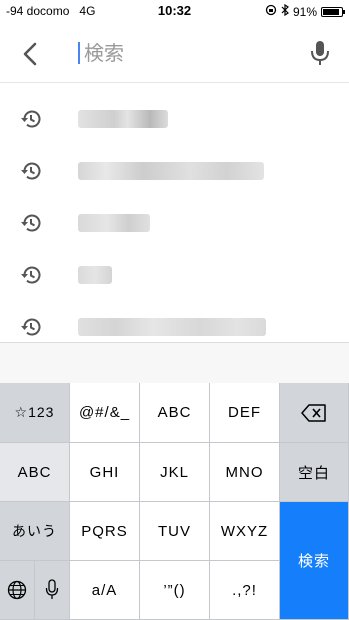 This screenshot has height=620, width=349. I want to click on back-arrow-icon, so click(30, 54).